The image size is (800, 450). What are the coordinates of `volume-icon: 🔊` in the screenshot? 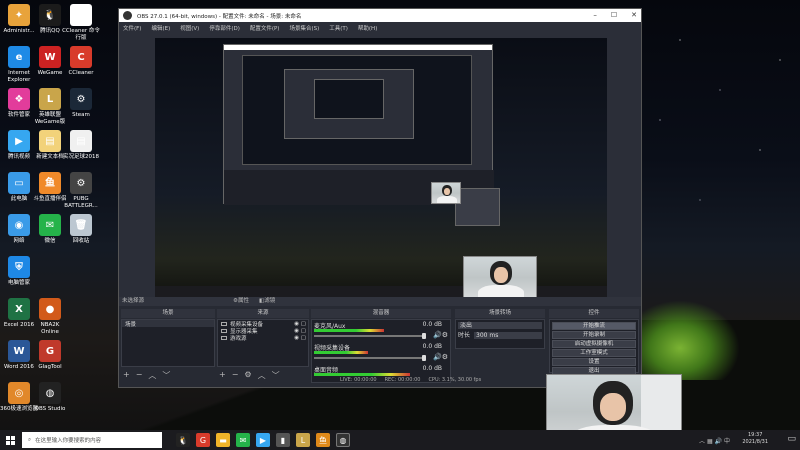 It's located at (718, 441).